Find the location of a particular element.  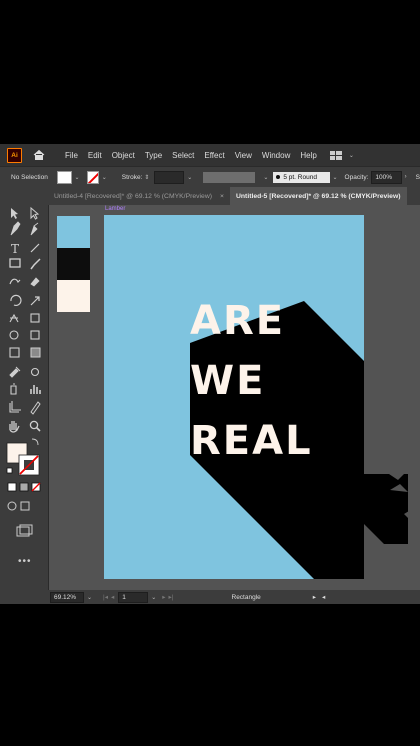

artboard-name: Lamber is located at coordinates (115, 209).